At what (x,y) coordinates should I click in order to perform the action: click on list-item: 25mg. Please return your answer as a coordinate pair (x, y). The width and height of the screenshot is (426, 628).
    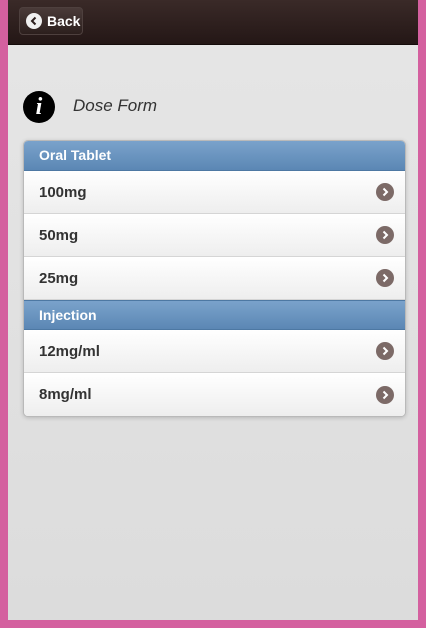
    Looking at the image, I should click on (214, 278).